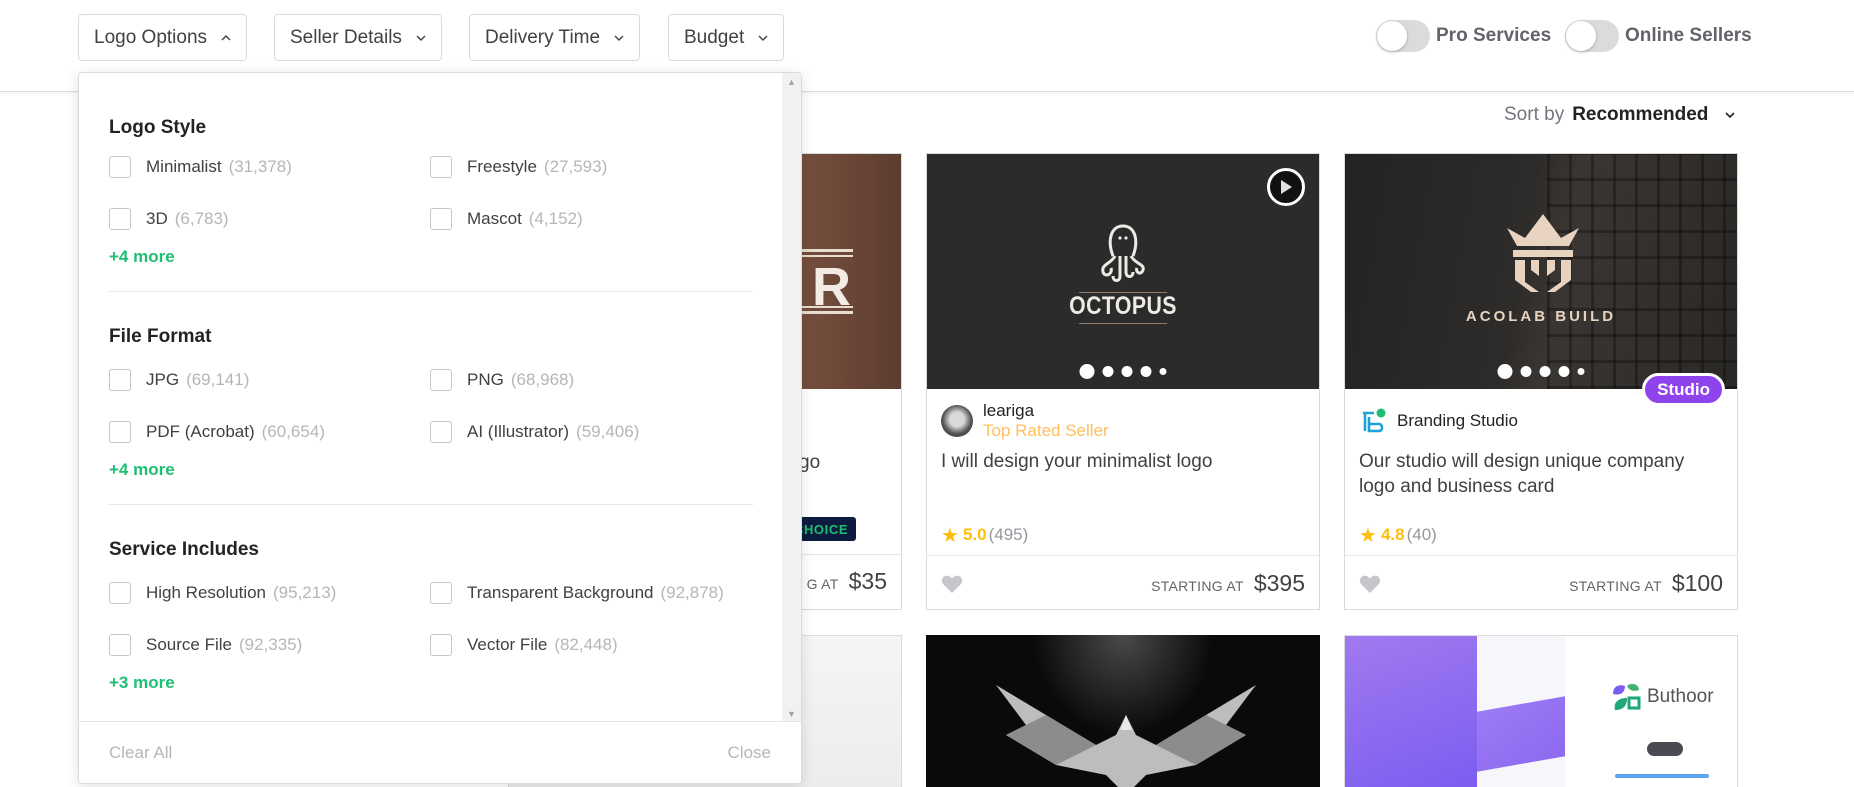  I want to click on gig-card, so click(1123, 711).